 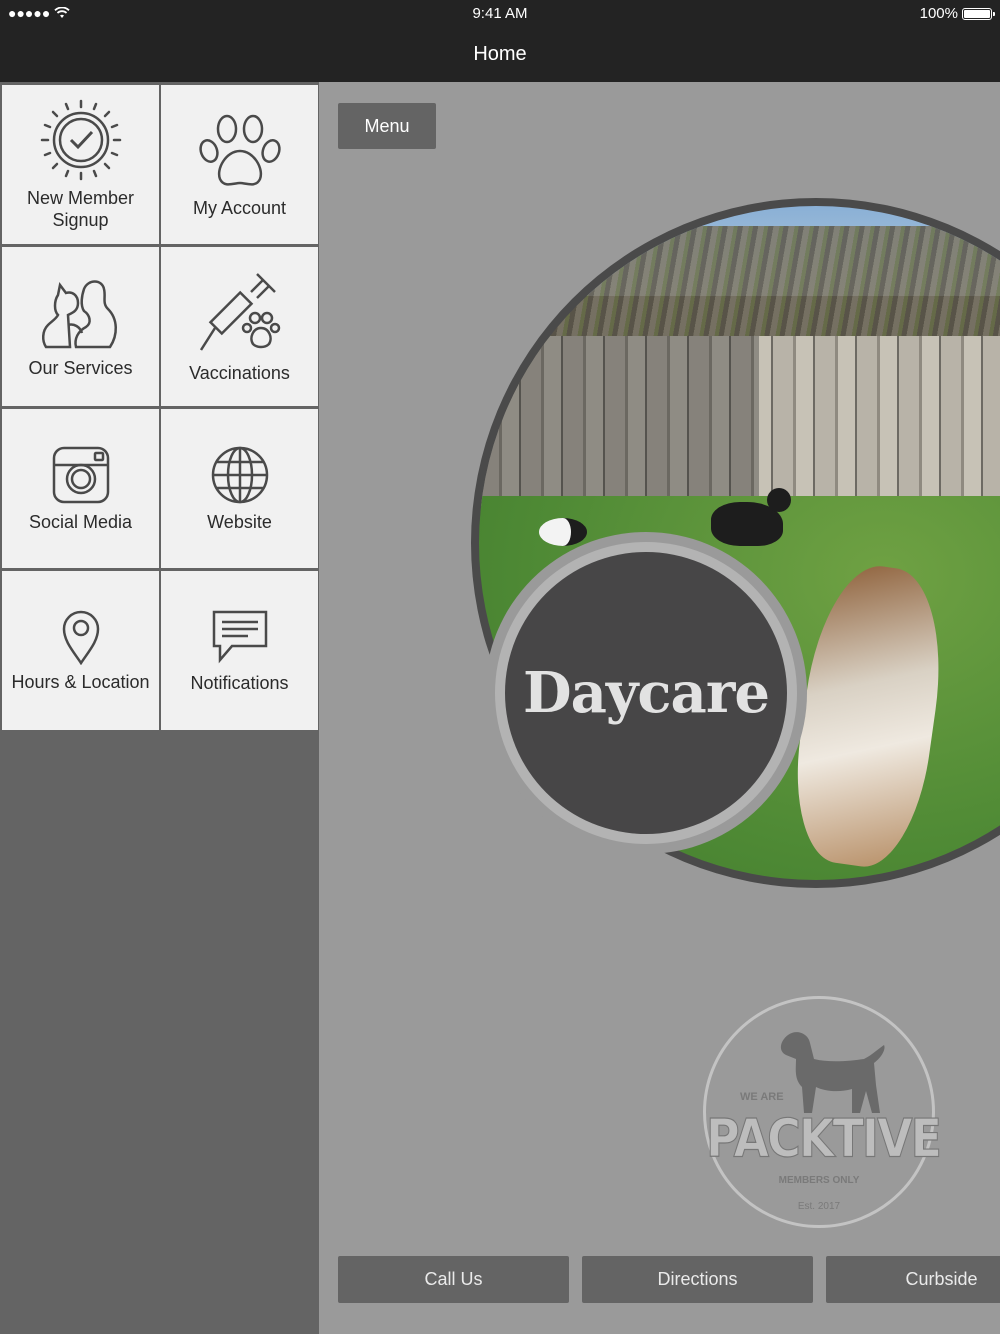 I want to click on nav-title: Home, so click(x=500, y=55).